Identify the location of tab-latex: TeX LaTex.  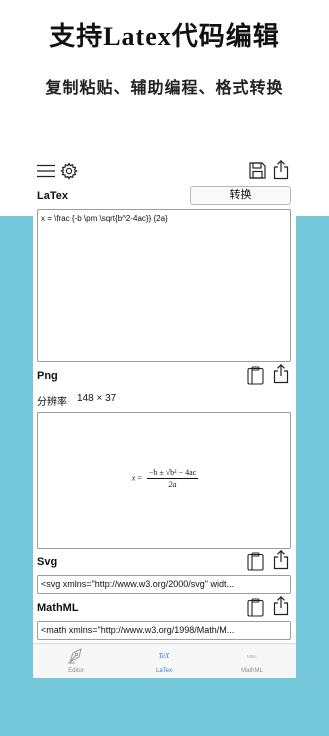
(164, 661).